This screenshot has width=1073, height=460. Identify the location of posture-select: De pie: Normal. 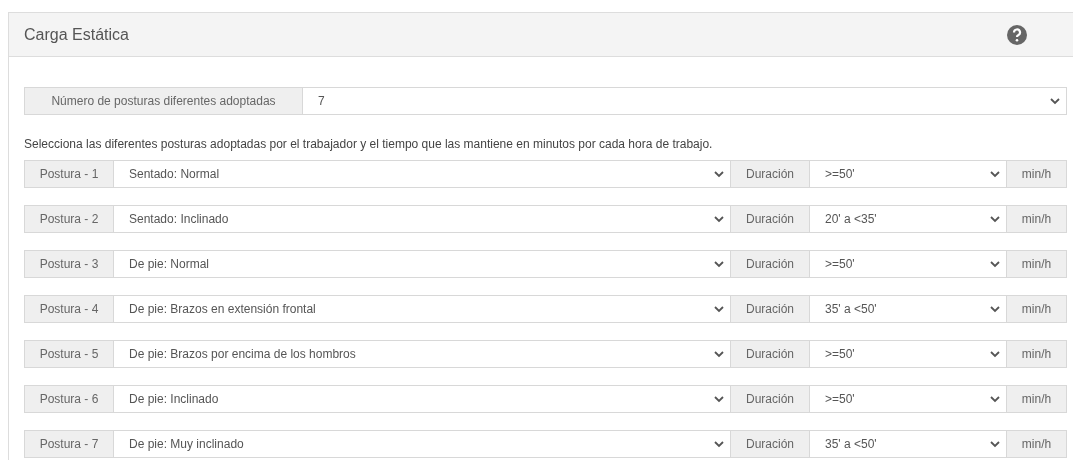
(422, 264).